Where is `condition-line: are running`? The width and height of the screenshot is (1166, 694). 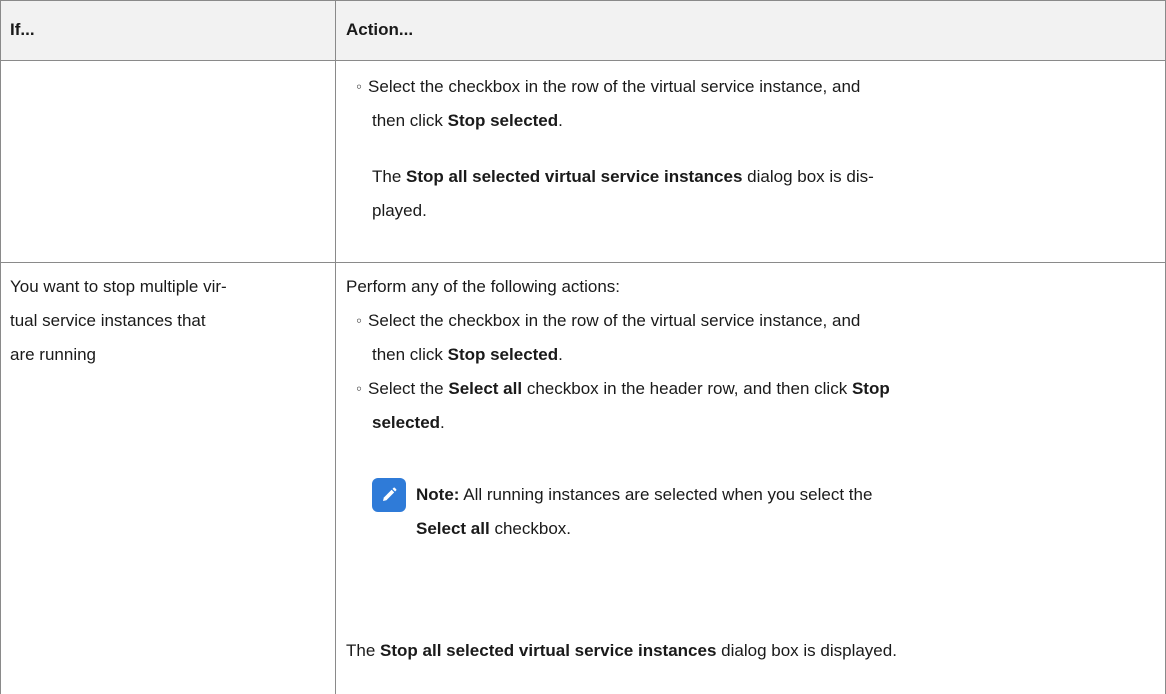 condition-line: are running is located at coordinates (53, 354).